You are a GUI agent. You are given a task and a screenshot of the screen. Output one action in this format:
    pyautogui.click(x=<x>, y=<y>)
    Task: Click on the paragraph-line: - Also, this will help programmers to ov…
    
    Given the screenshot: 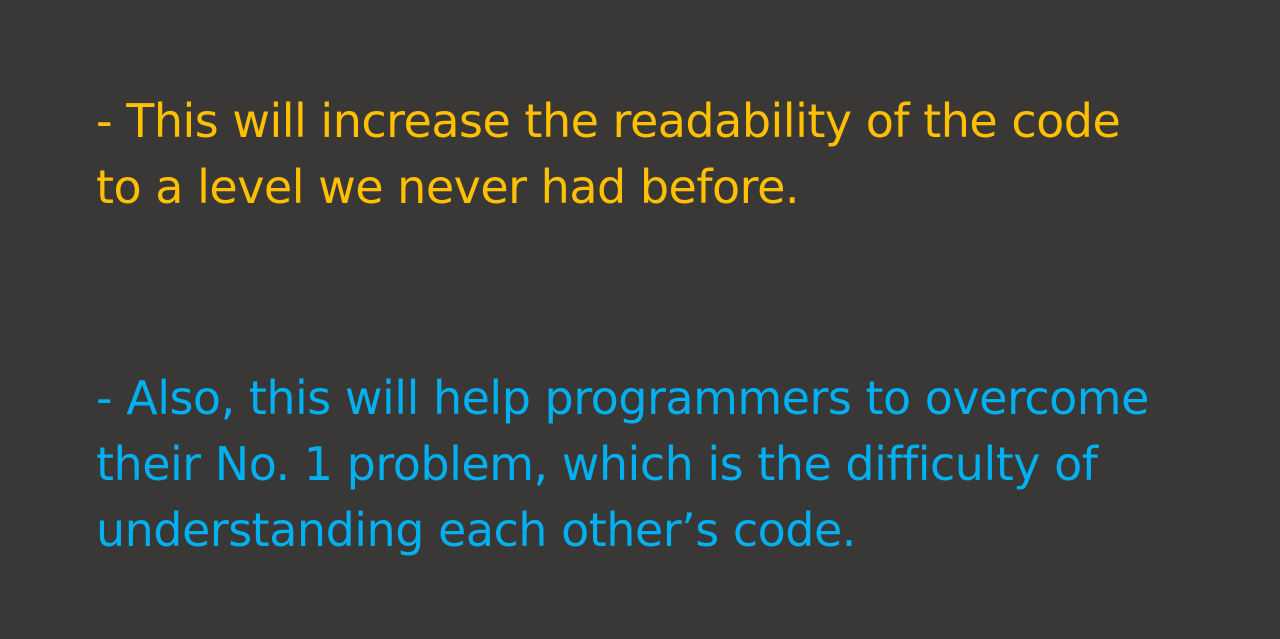 What is the action you would take?
    pyautogui.click(x=622, y=398)
    